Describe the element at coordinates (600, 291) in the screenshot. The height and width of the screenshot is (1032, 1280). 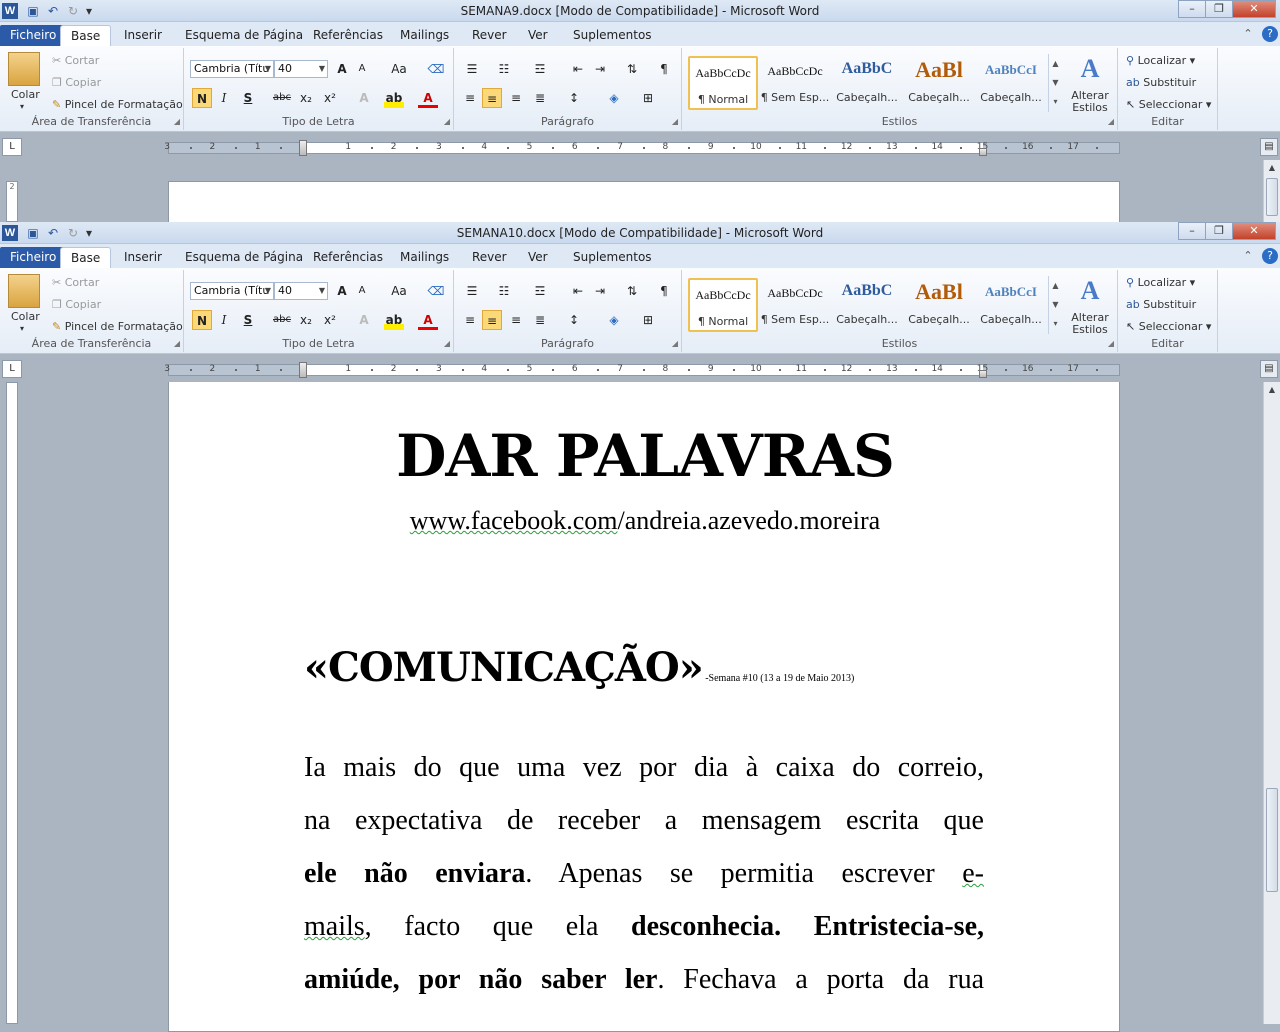
I see `increase-indent-icon: ⇥` at that location.